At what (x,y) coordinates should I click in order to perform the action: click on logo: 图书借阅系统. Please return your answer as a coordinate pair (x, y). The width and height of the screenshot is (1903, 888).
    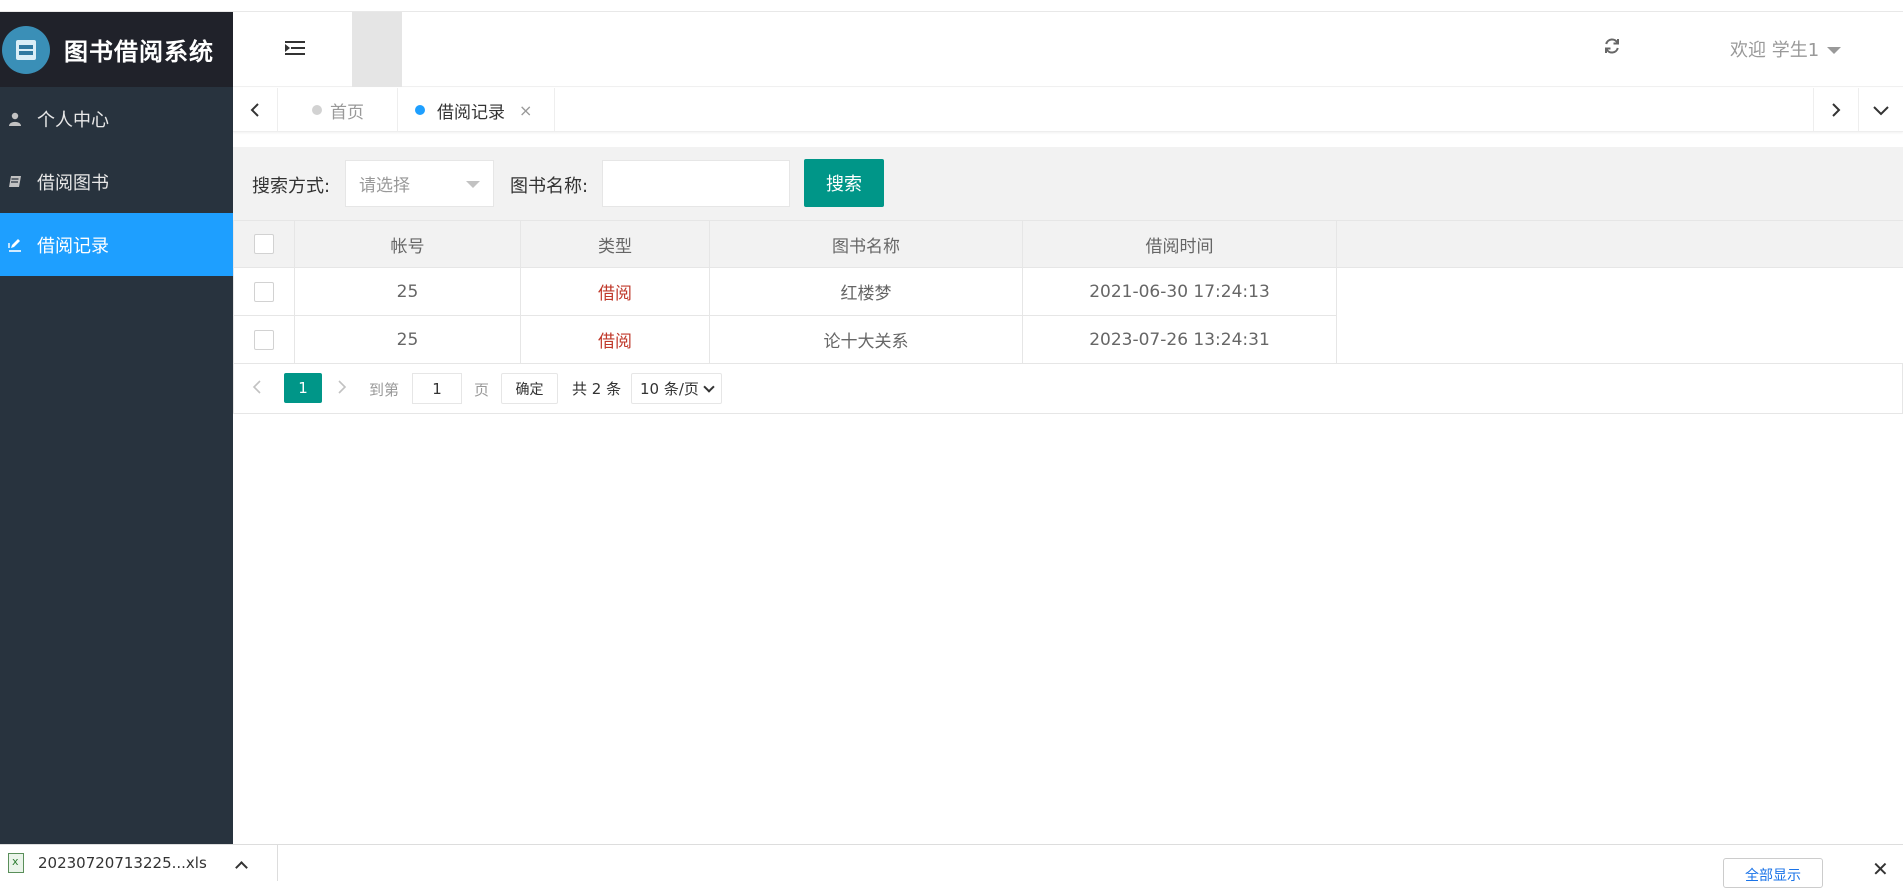
    Looking at the image, I should click on (116, 49).